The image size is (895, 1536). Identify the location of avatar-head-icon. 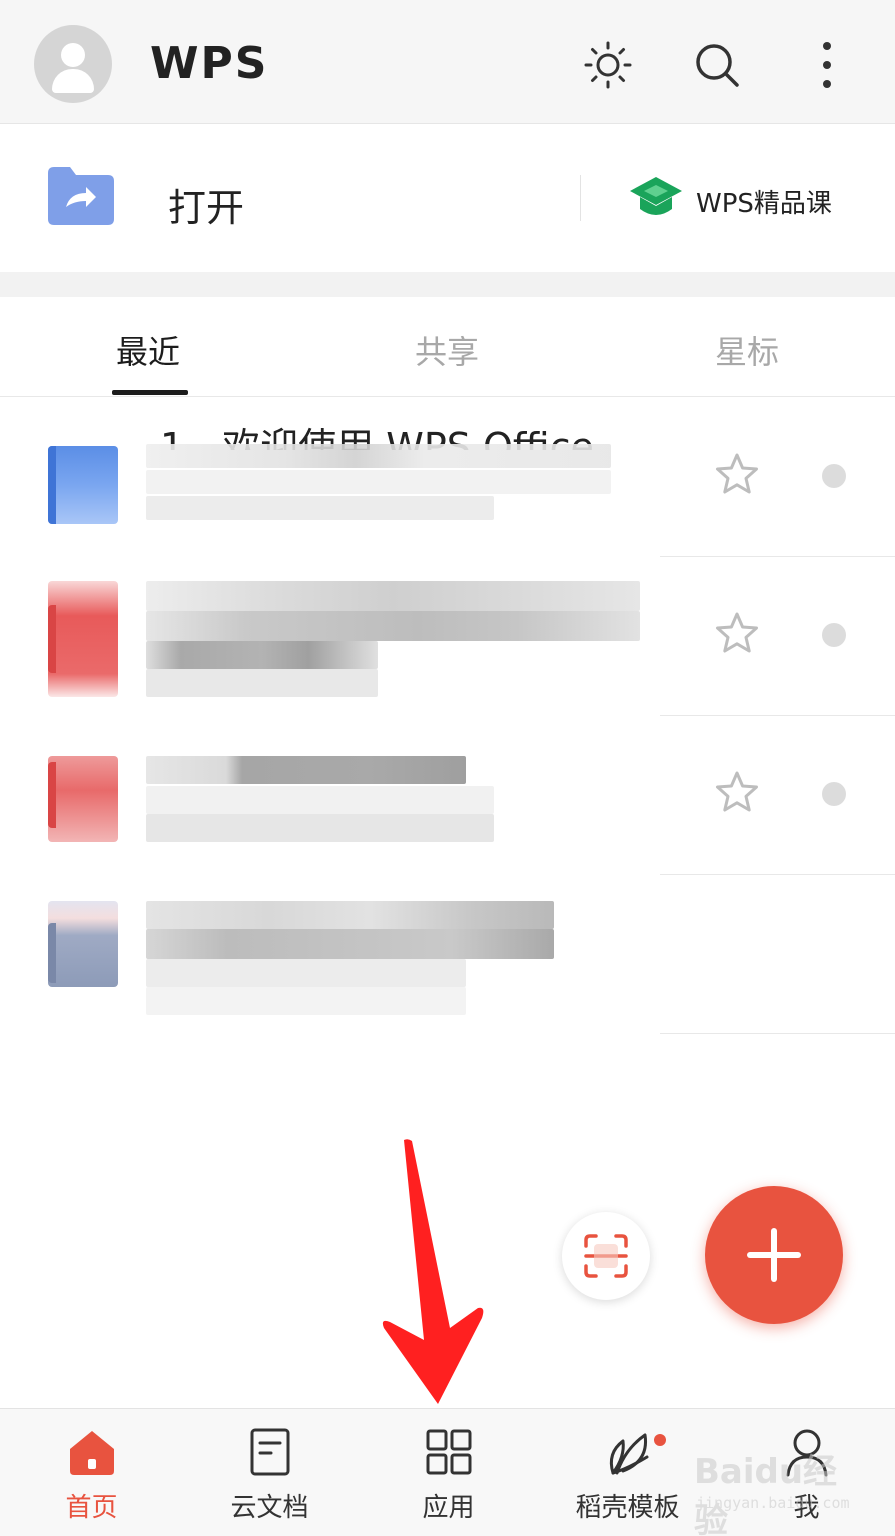
(73, 55).